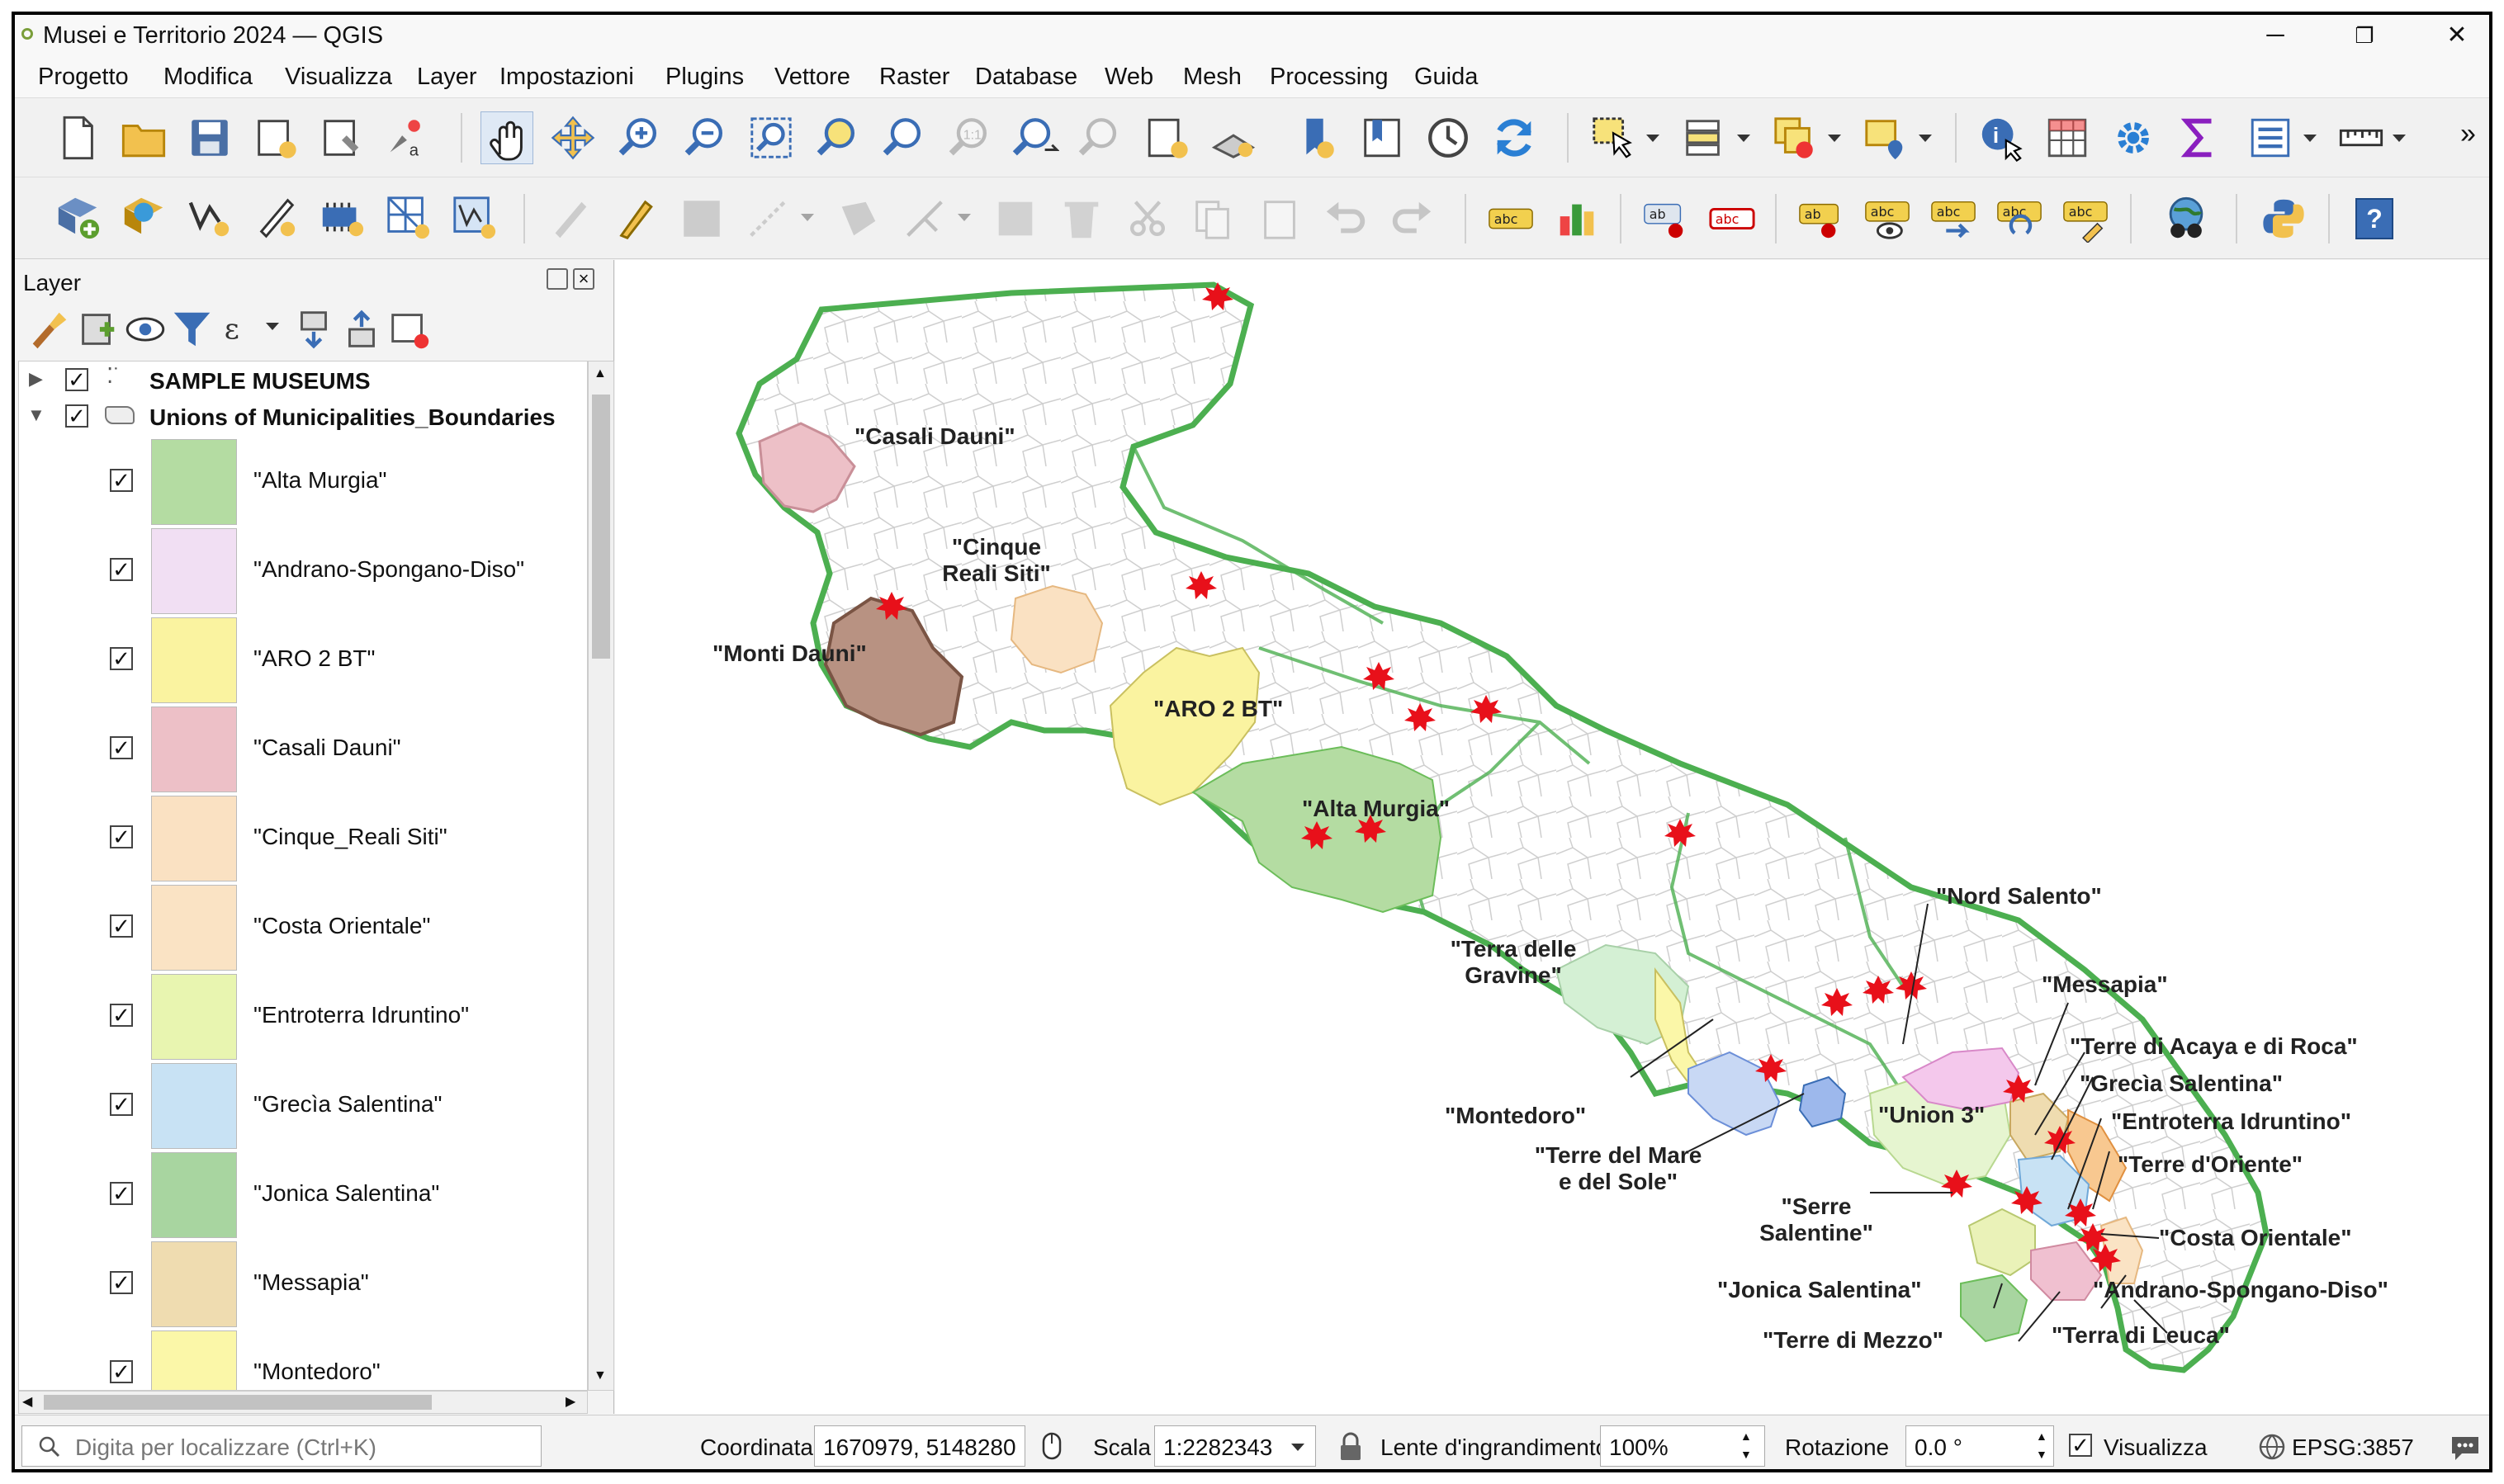  Describe the element at coordinates (573, 137) in the screenshot. I see `pan-to-selection-icon` at that location.